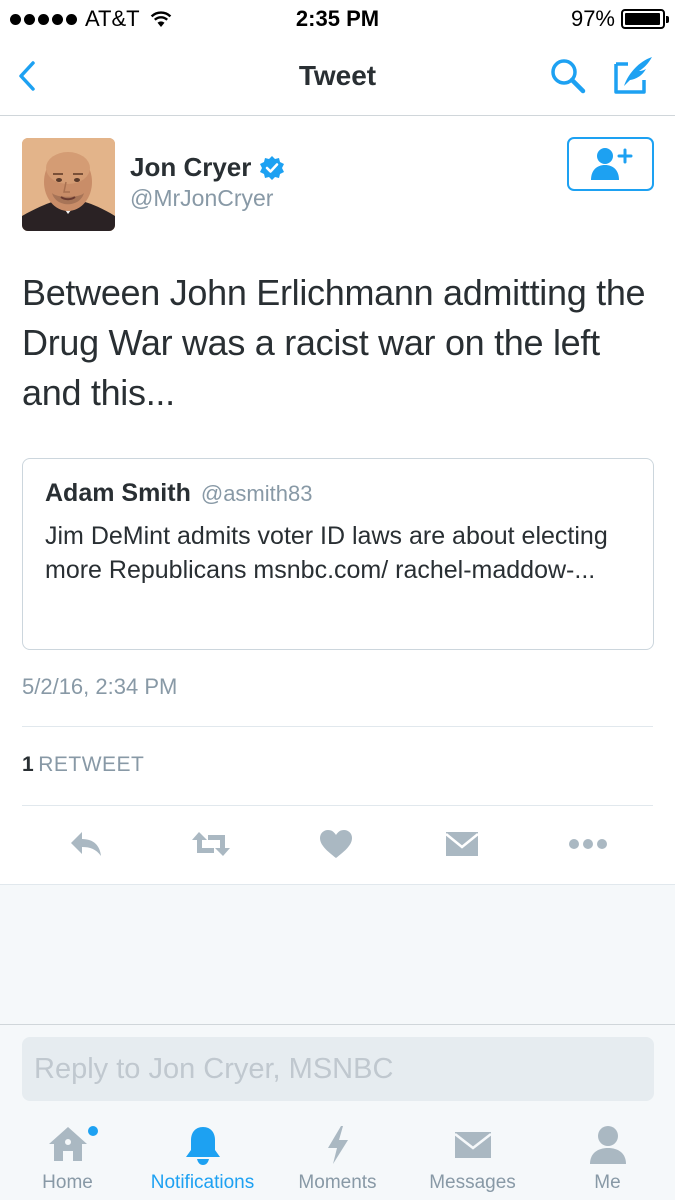  I want to click on like-button, so click(336, 844).